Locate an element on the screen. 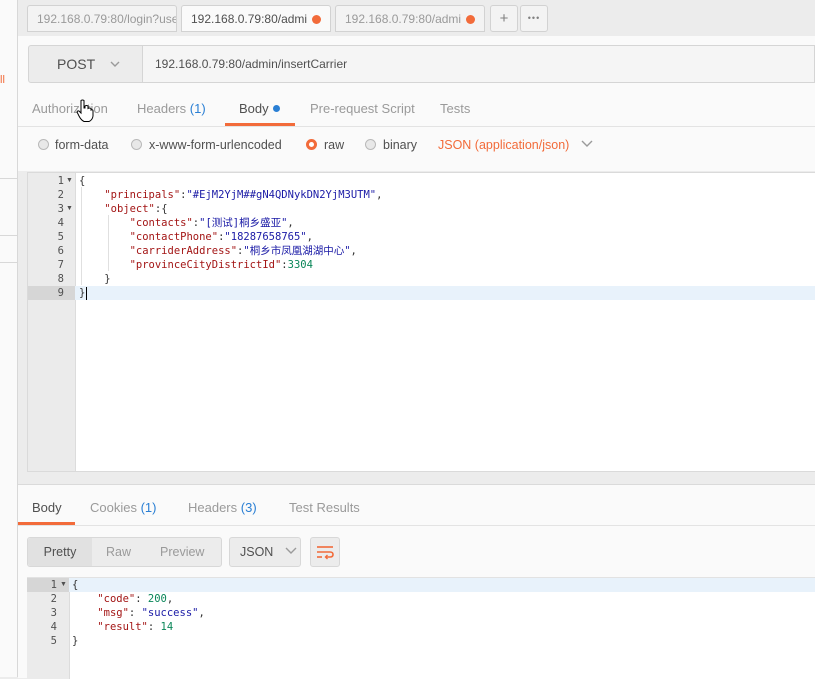 This screenshot has width=815, height=679. code-line: "contactPhone":"18287658765", is located at coordinates (221, 237).